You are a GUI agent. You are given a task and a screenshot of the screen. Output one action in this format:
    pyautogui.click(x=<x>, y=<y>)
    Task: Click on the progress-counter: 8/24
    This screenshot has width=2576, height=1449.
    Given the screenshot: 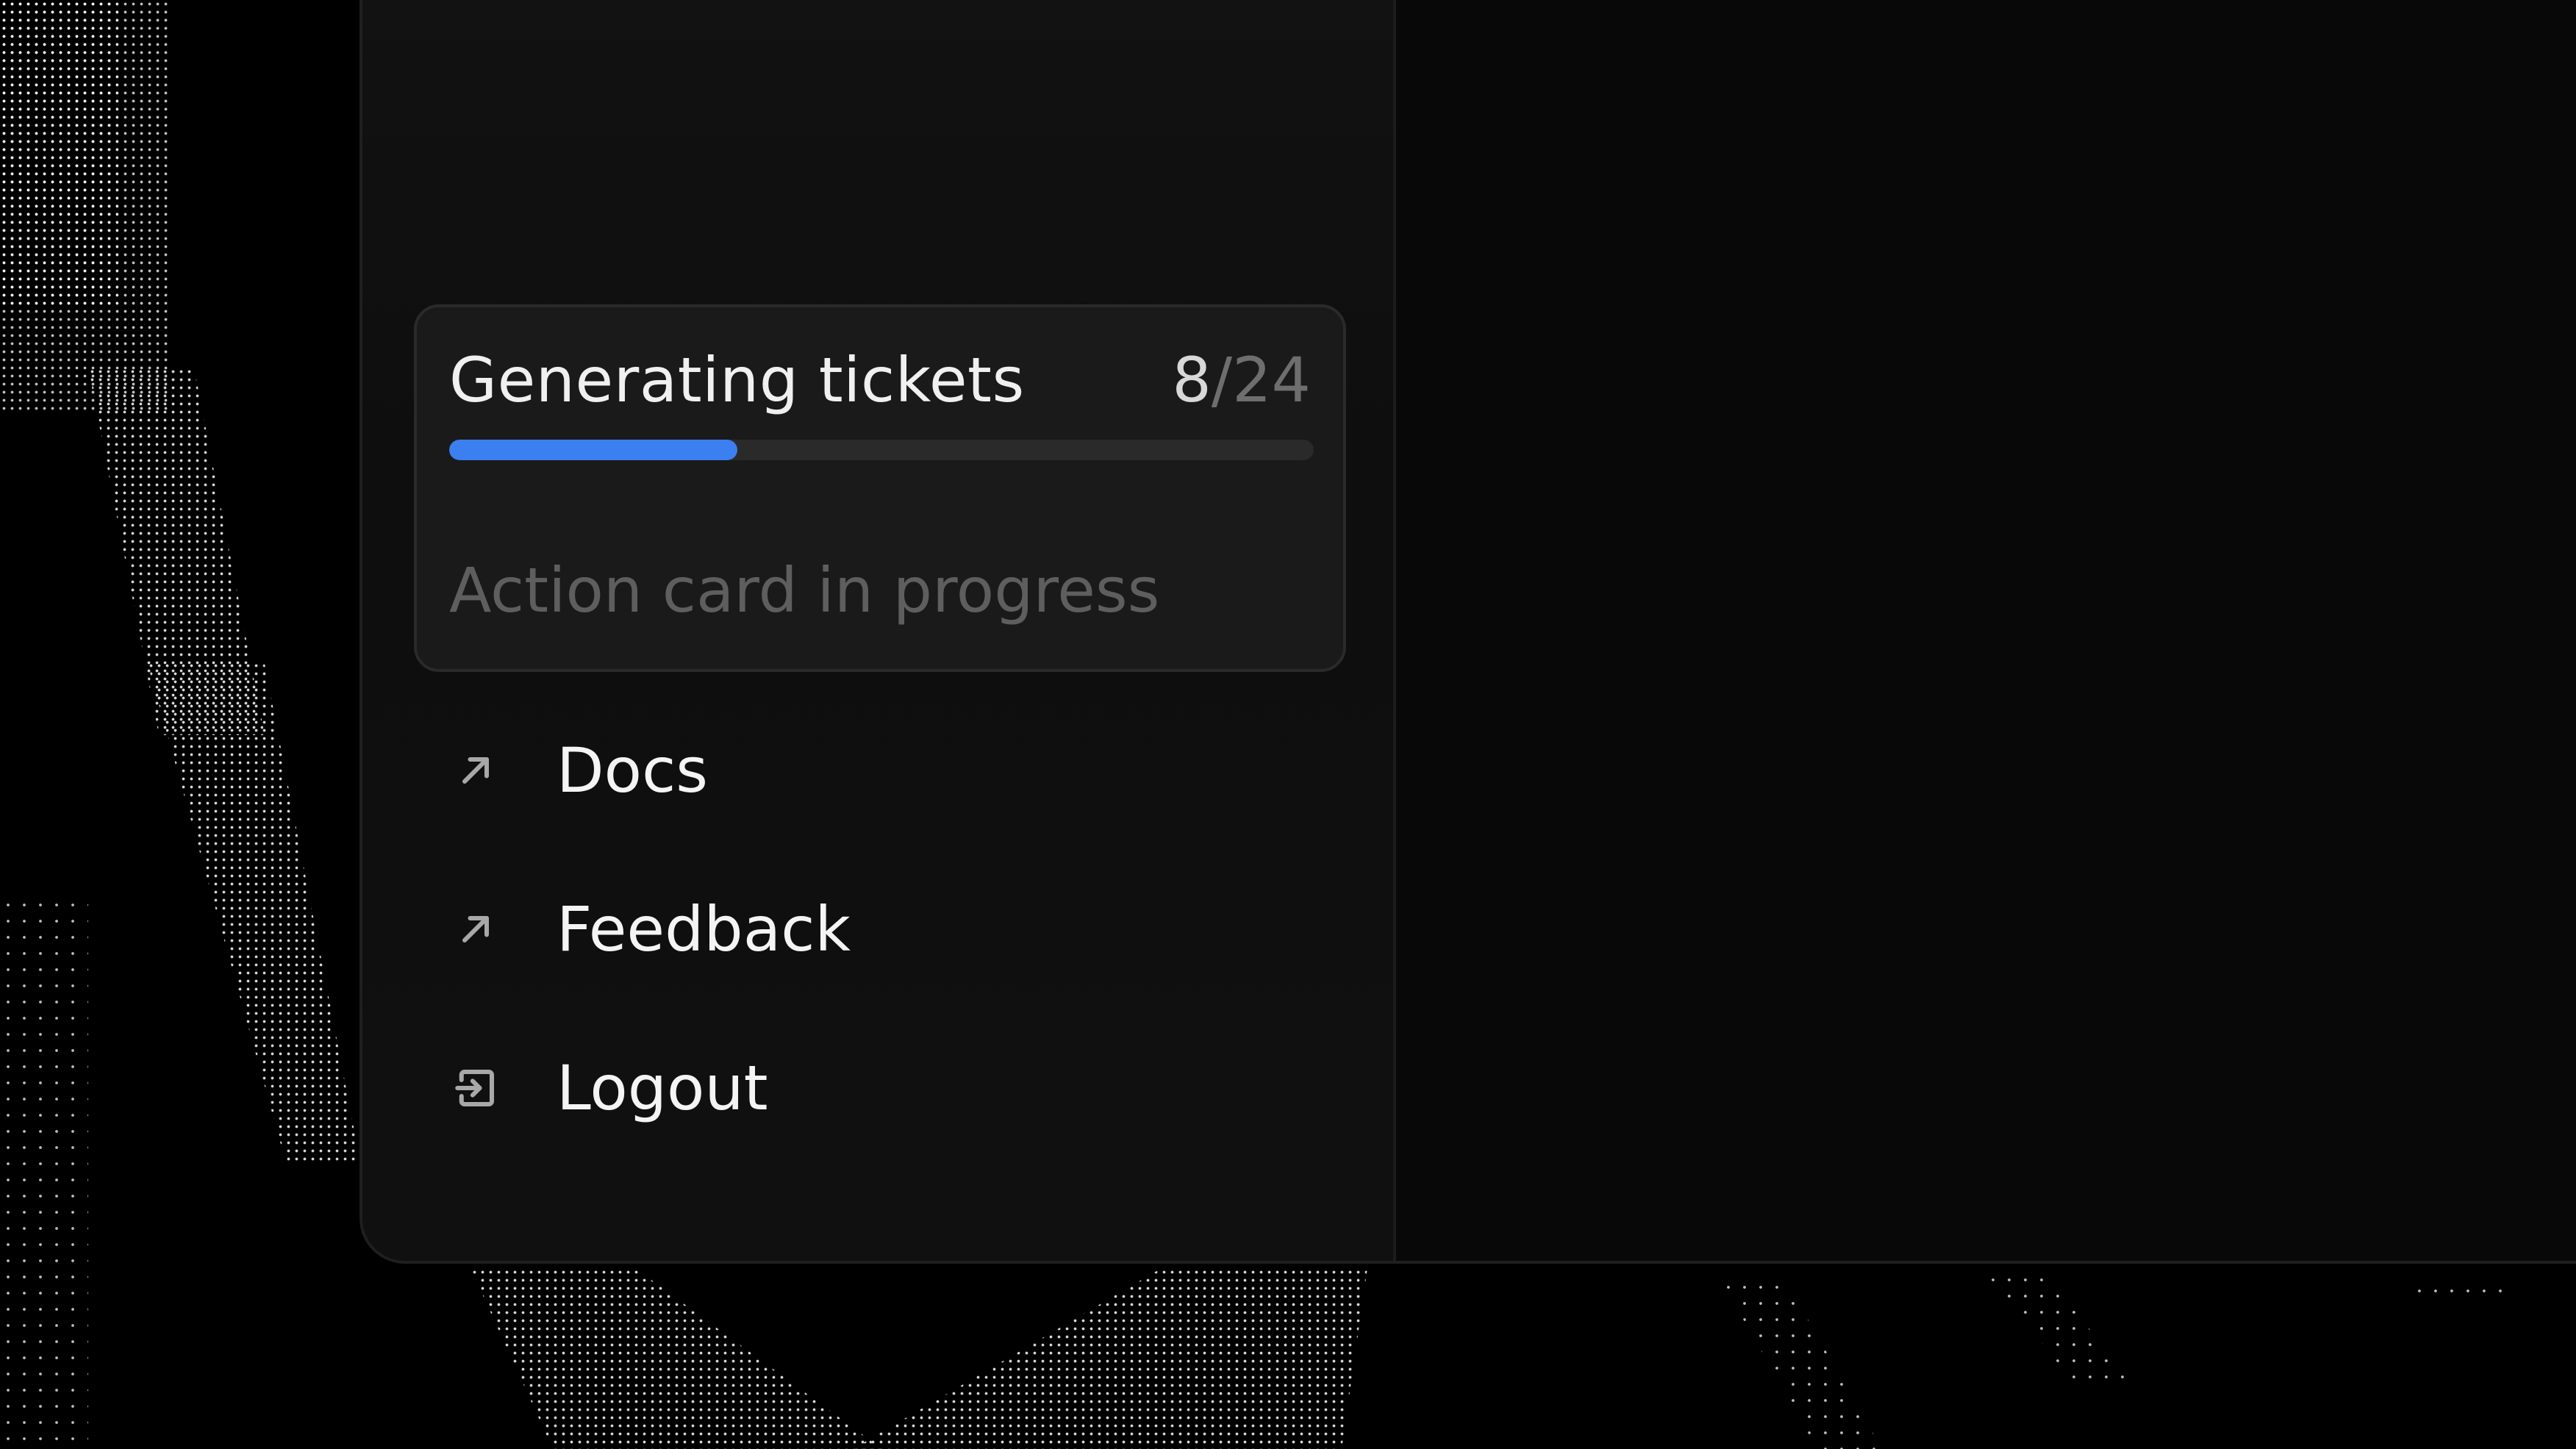 What is the action you would take?
    pyautogui.click(x=1241, y=380)
    